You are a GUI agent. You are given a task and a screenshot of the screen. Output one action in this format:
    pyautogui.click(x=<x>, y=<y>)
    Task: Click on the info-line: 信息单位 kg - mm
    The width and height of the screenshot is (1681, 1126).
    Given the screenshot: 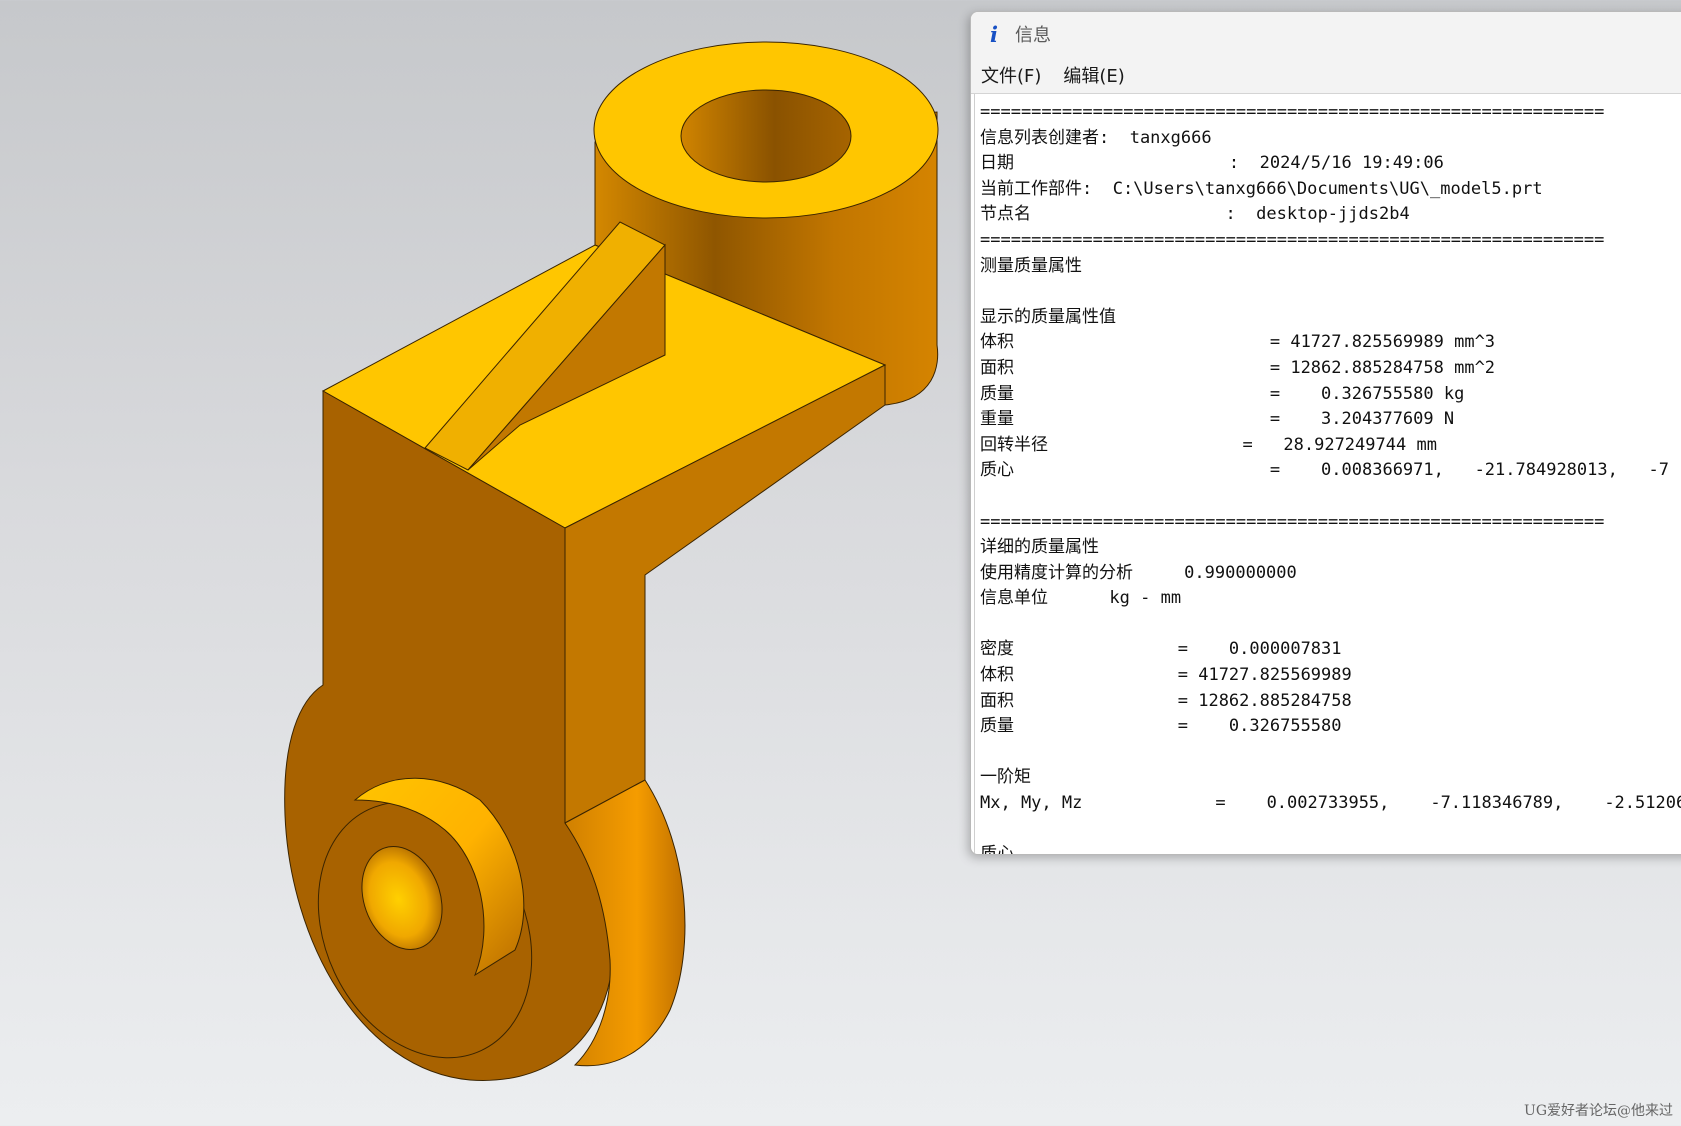 What is the action you would take?
    pyautogui.click(x=1081, y=598)
    